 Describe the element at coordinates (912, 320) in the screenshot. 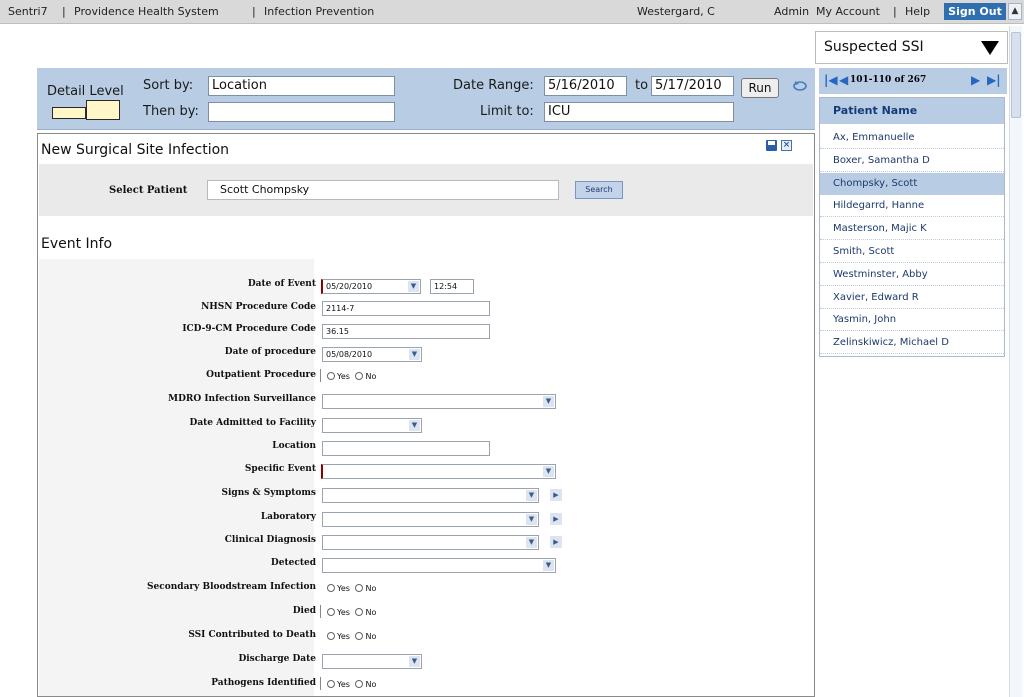

I see `patient-list-item: Yasmin, John` at that location.